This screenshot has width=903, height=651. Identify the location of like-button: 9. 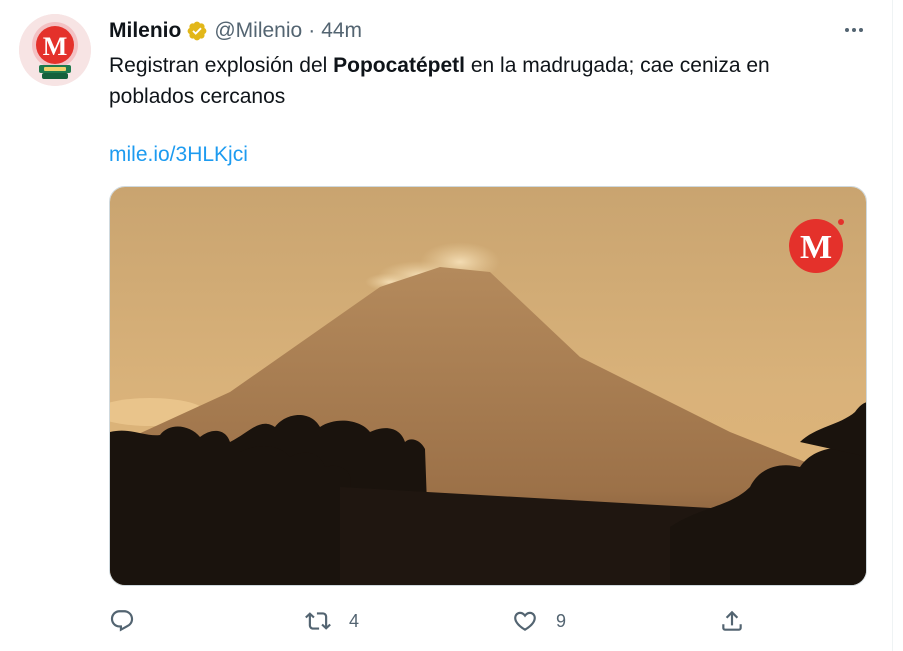
(539, 621).